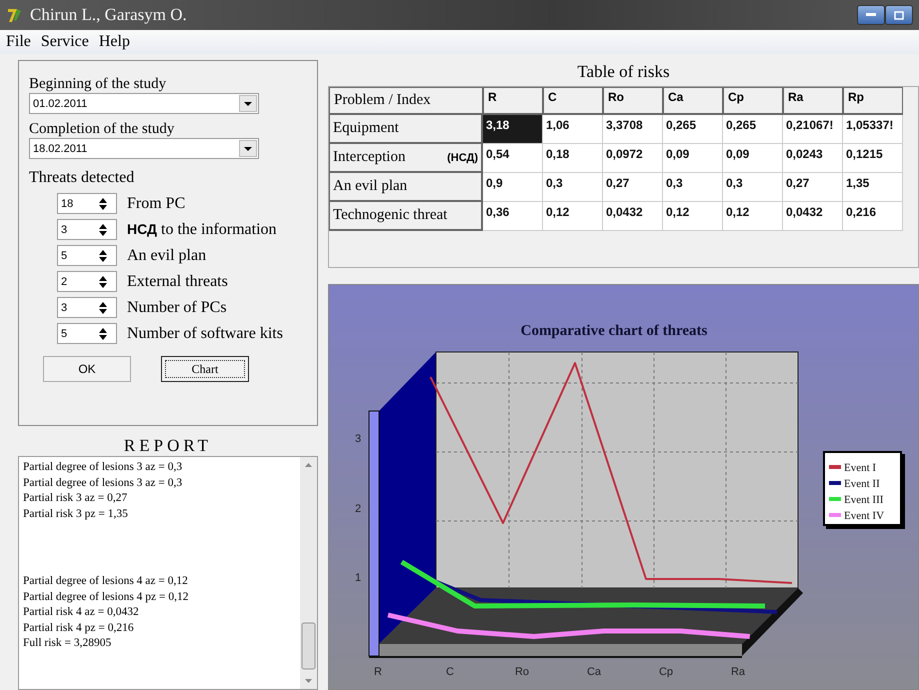 This screenshot has height=690, width=919. Describe the element at coordinates (862, 484) in the screenshot. I see `legend-label: Event II` at that location.